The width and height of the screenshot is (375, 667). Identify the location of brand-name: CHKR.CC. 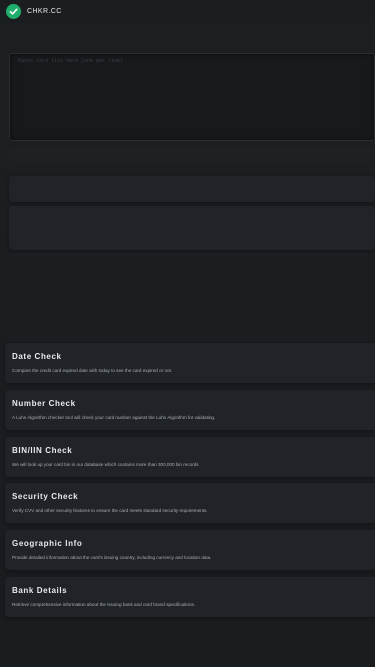
(44, 11).